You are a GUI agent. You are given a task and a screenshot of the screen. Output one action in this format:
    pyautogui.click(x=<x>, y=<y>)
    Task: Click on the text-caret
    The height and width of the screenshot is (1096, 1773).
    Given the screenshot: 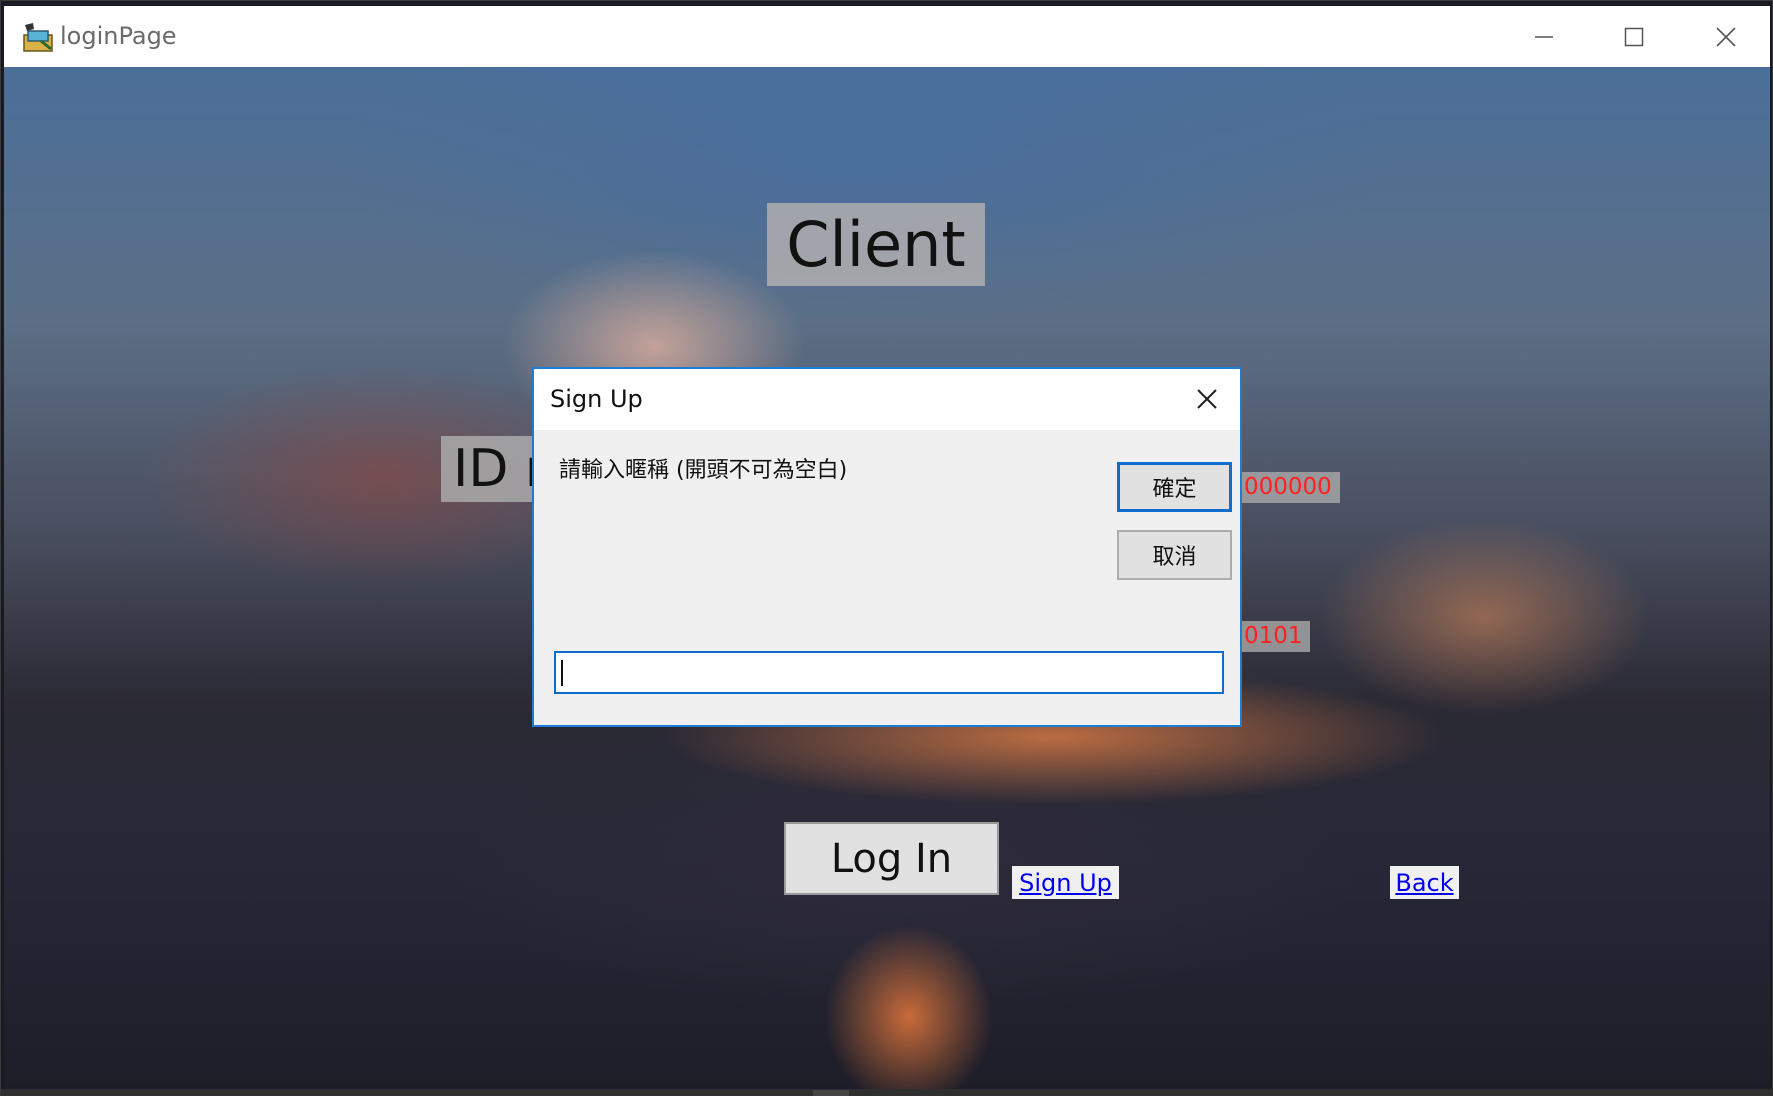 What is the action you would take?
    pyautogui.click(x=562, y=673)
    